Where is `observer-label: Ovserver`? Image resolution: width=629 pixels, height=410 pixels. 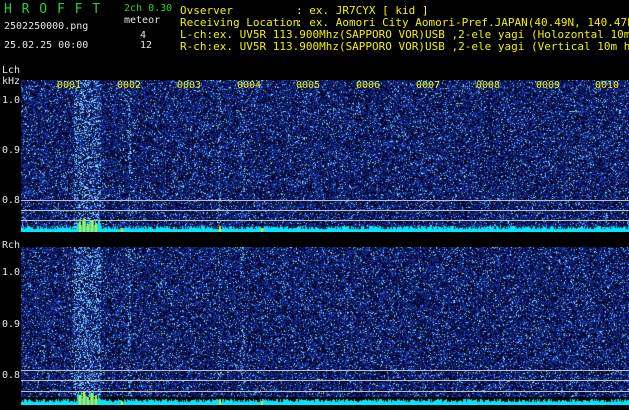
observer-label: Ovserver is located at coordinates (206, 10).